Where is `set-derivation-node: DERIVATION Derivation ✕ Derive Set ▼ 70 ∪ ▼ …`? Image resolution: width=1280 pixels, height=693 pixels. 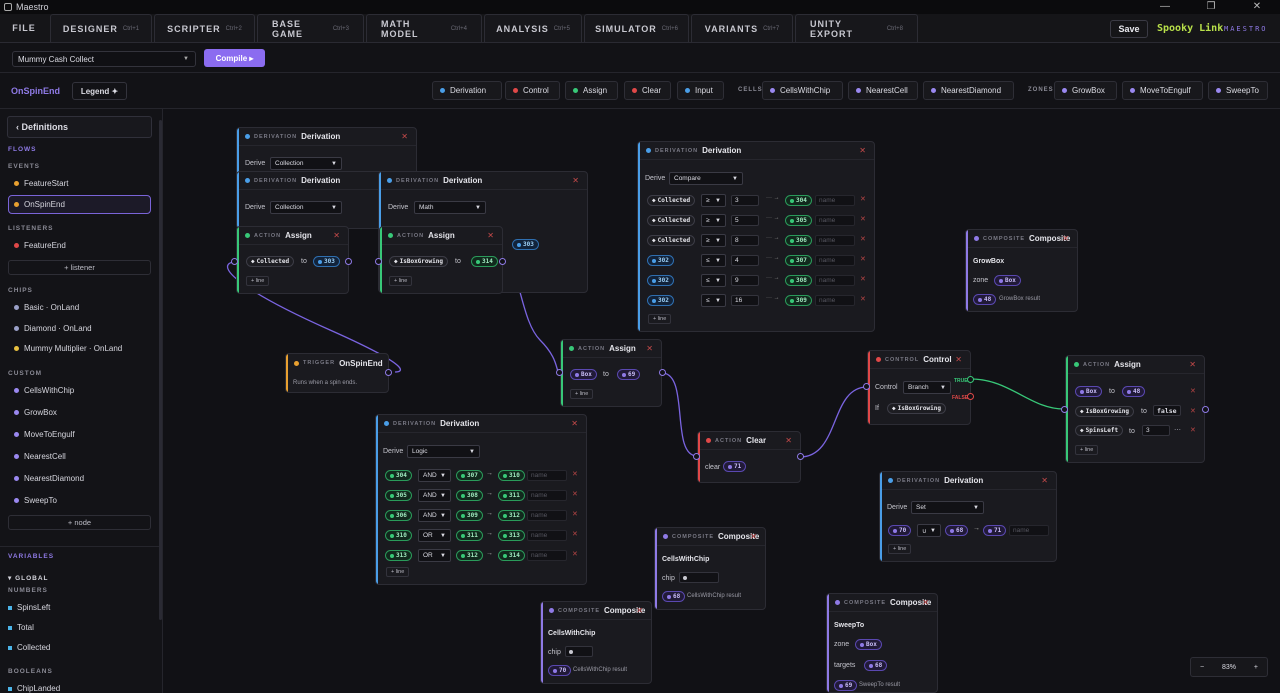
set-derivation-node: DERIVATION Derivation ✕ Derive Set ▼ 70 ∪ ▼ … is located at coordinates (968, 516).